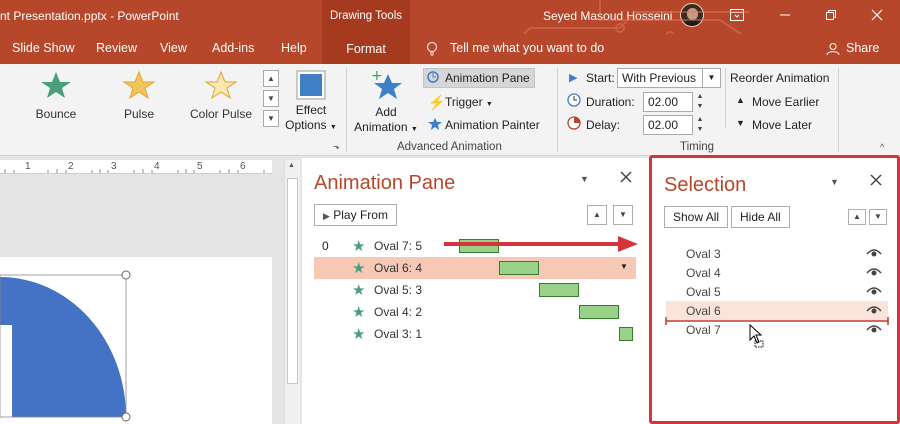  Describe the element at coordinates (366, 17) in the screenshot. I see `drawing-tools-context: Drawing Tools` at that location.